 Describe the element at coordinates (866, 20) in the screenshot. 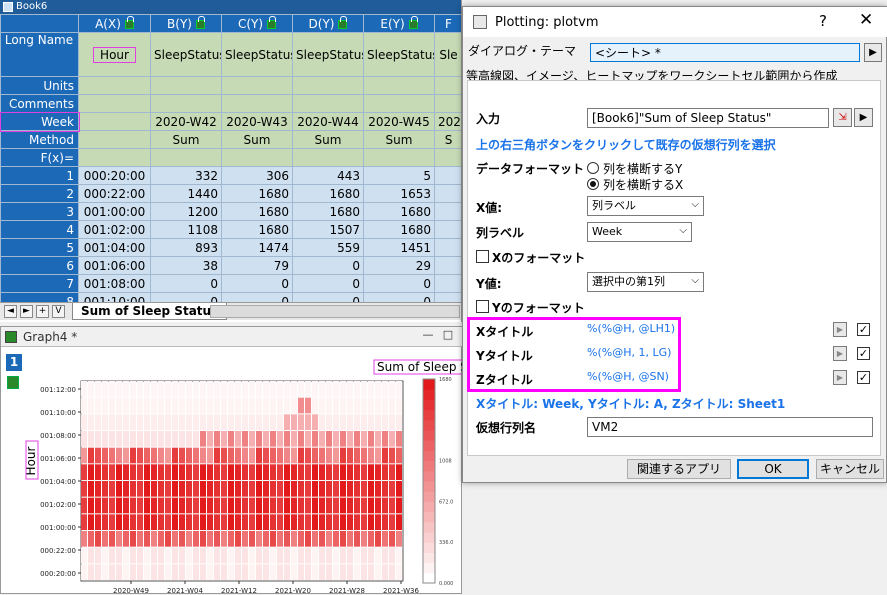

I see `close-icon: ✕` at that location.